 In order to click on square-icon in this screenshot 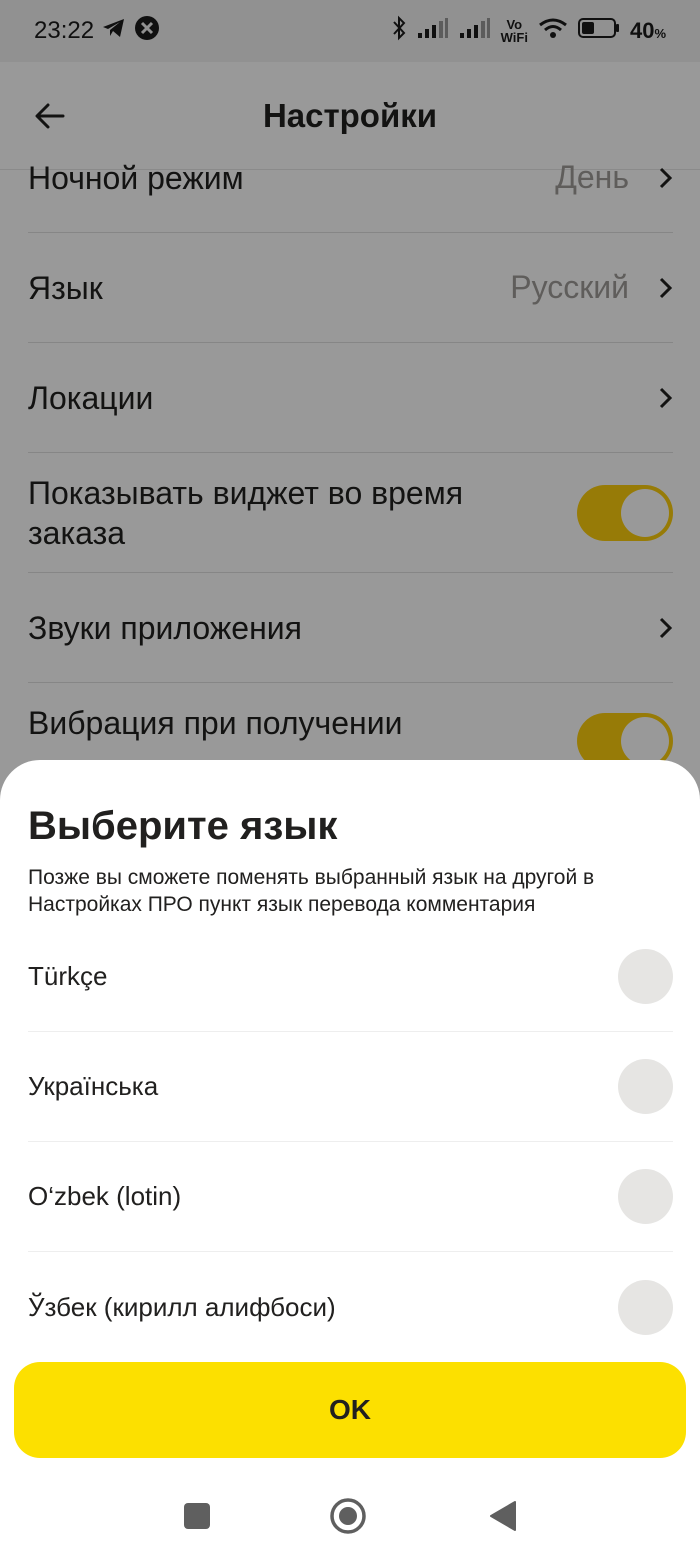, I will do `click(197, 1516)`.